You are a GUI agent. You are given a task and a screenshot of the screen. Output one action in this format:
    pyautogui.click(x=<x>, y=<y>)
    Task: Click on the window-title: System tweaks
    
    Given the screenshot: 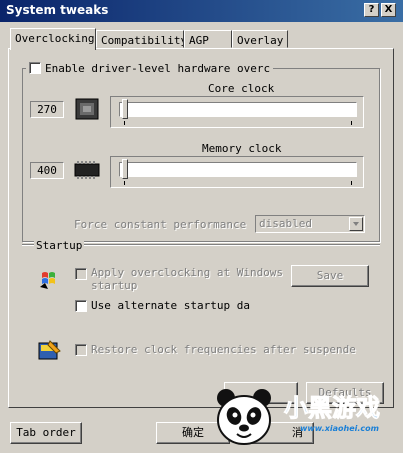 What is the action you would take?
    pyautogui.click(x=57, y=10)
    